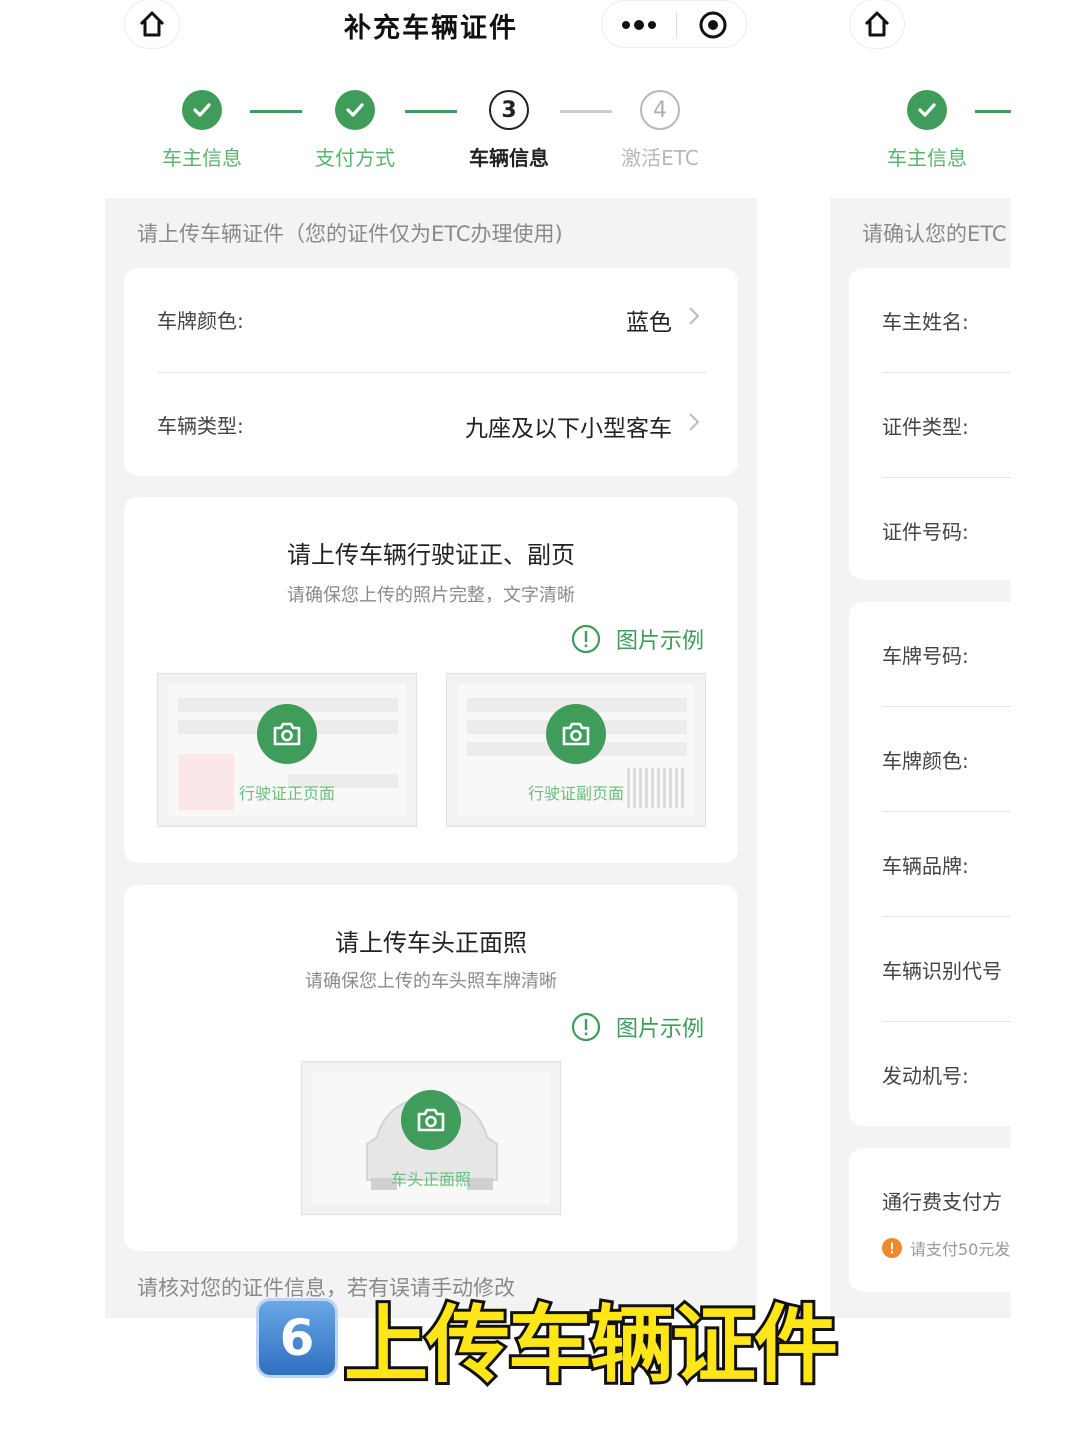  What do you see at coordinates (575, 793) in the screenshot?
I see `slot-label: 行驶证副页面` at bounding box center [575, 793].